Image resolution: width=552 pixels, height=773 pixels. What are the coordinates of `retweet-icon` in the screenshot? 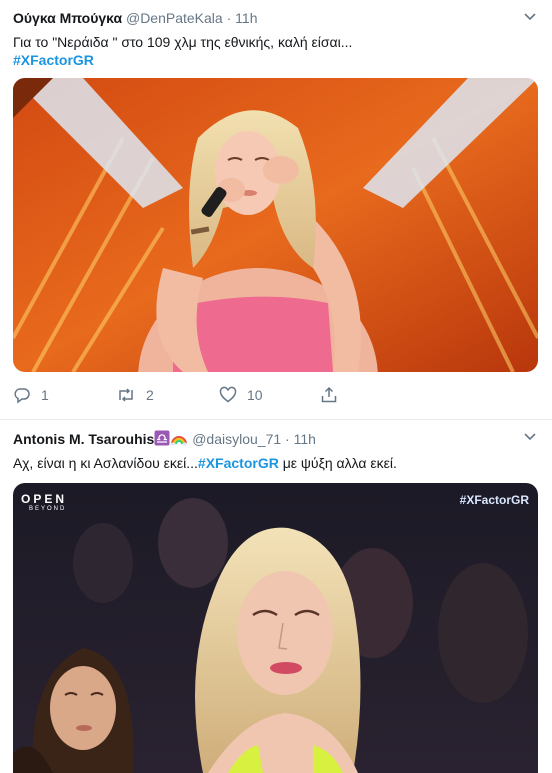 It's located at (126, 395).